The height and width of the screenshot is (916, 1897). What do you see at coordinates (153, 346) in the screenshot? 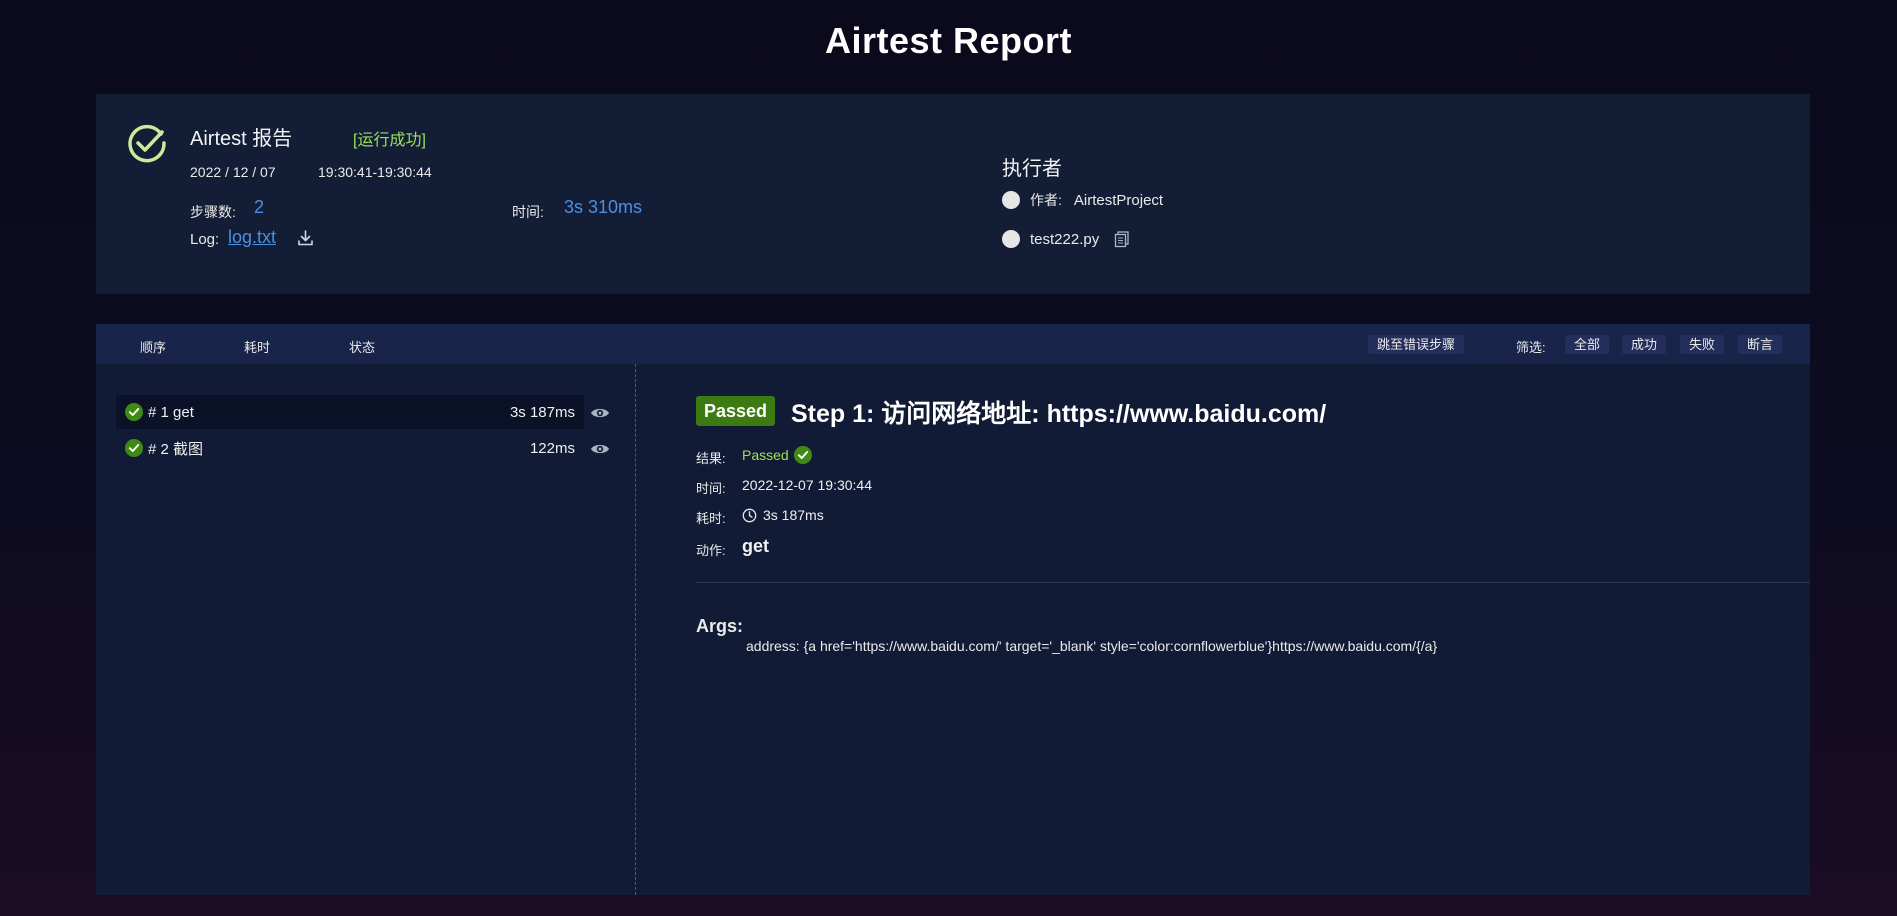
I see `sort-by-order: 顺序` at bounding box center [153, 346].